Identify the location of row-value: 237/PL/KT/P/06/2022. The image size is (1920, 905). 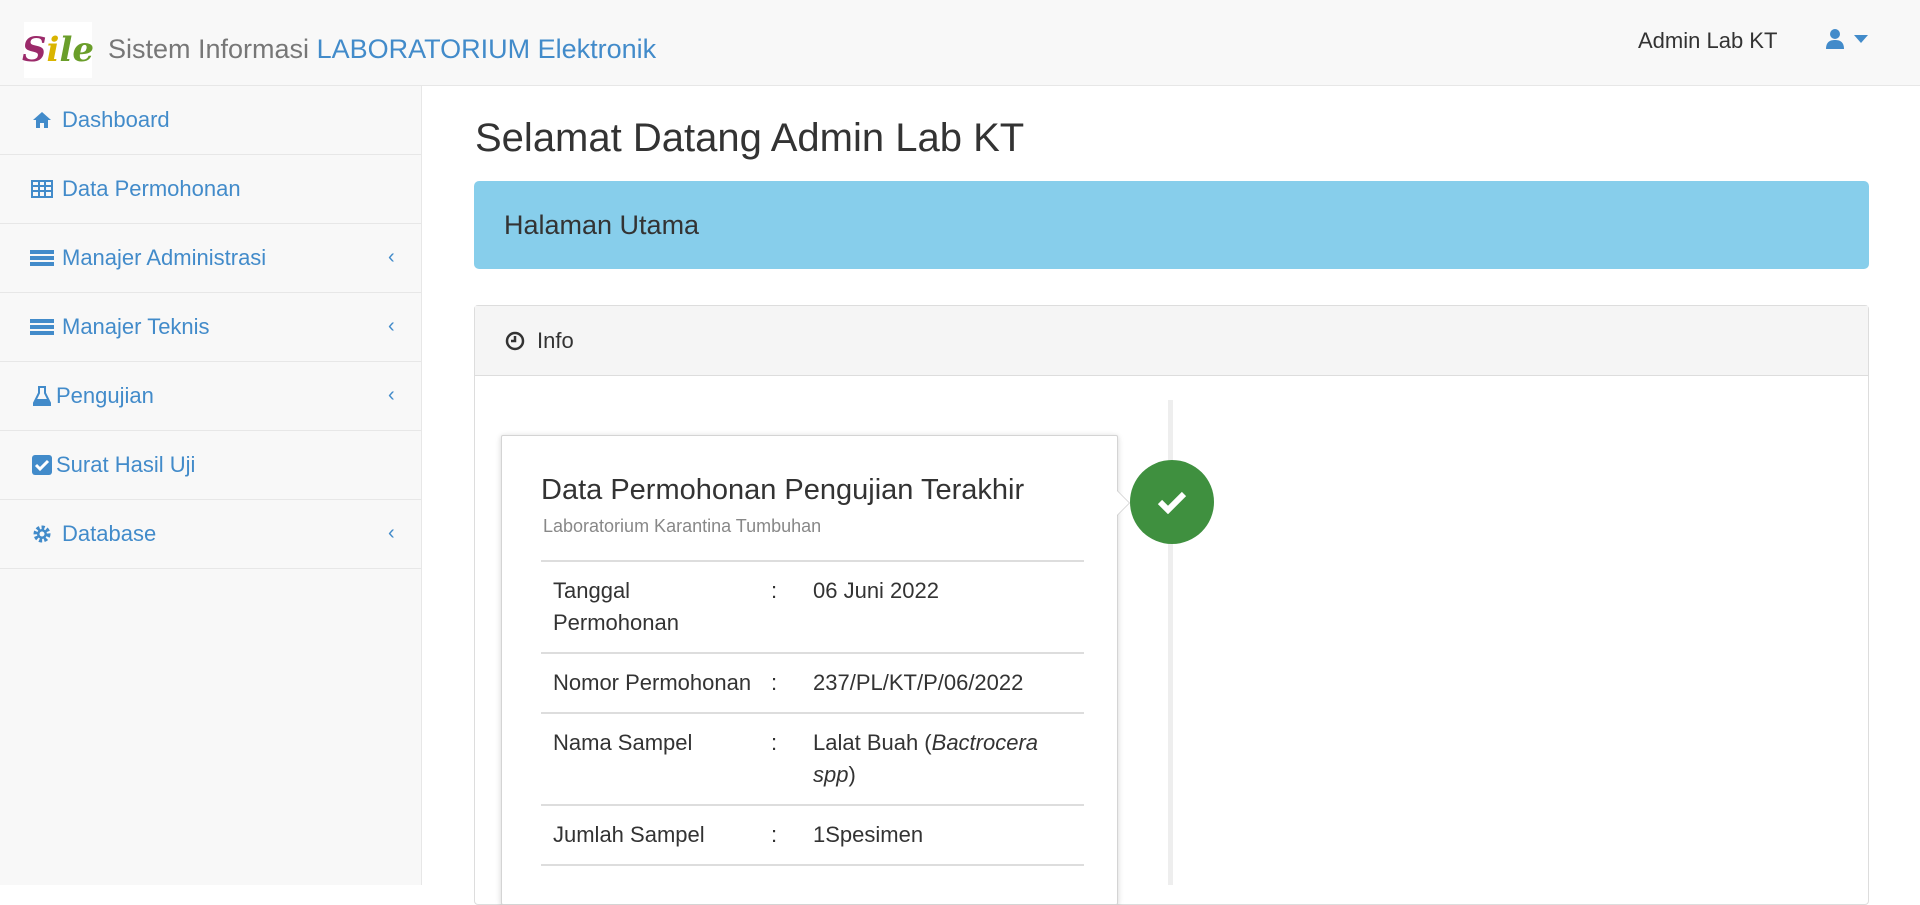
(942, 682).